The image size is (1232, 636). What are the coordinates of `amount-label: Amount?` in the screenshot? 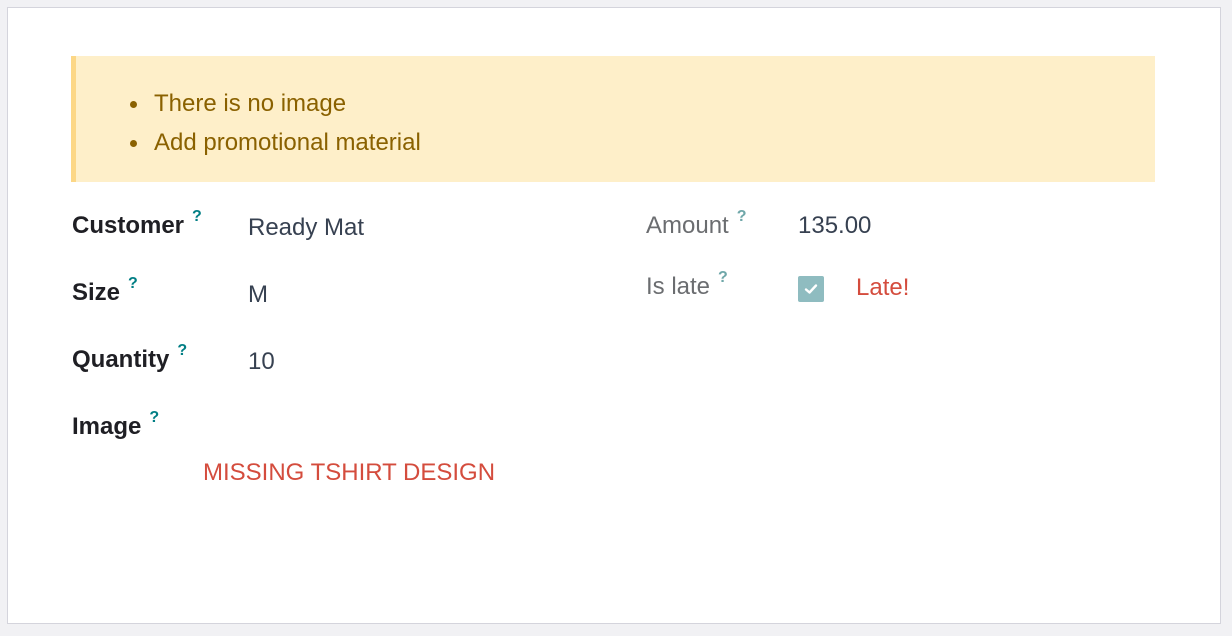 It's located at (696, 224).